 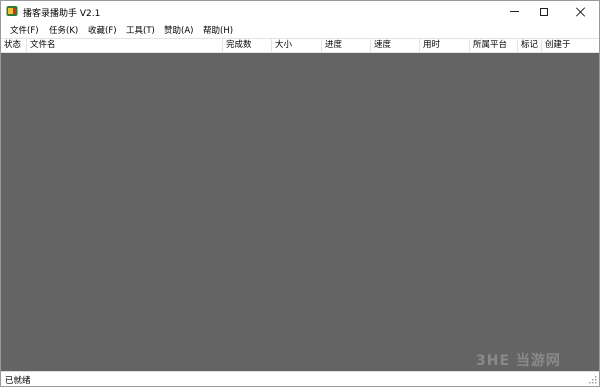 I want to click on app-icon, so click(x=12, y=11).